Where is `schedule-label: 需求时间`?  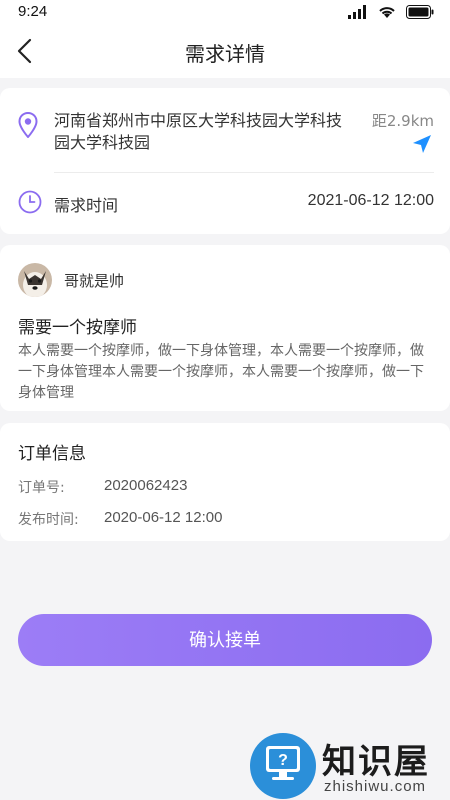 schedule-label: 需求时间 is located at coordinates (86, 205).